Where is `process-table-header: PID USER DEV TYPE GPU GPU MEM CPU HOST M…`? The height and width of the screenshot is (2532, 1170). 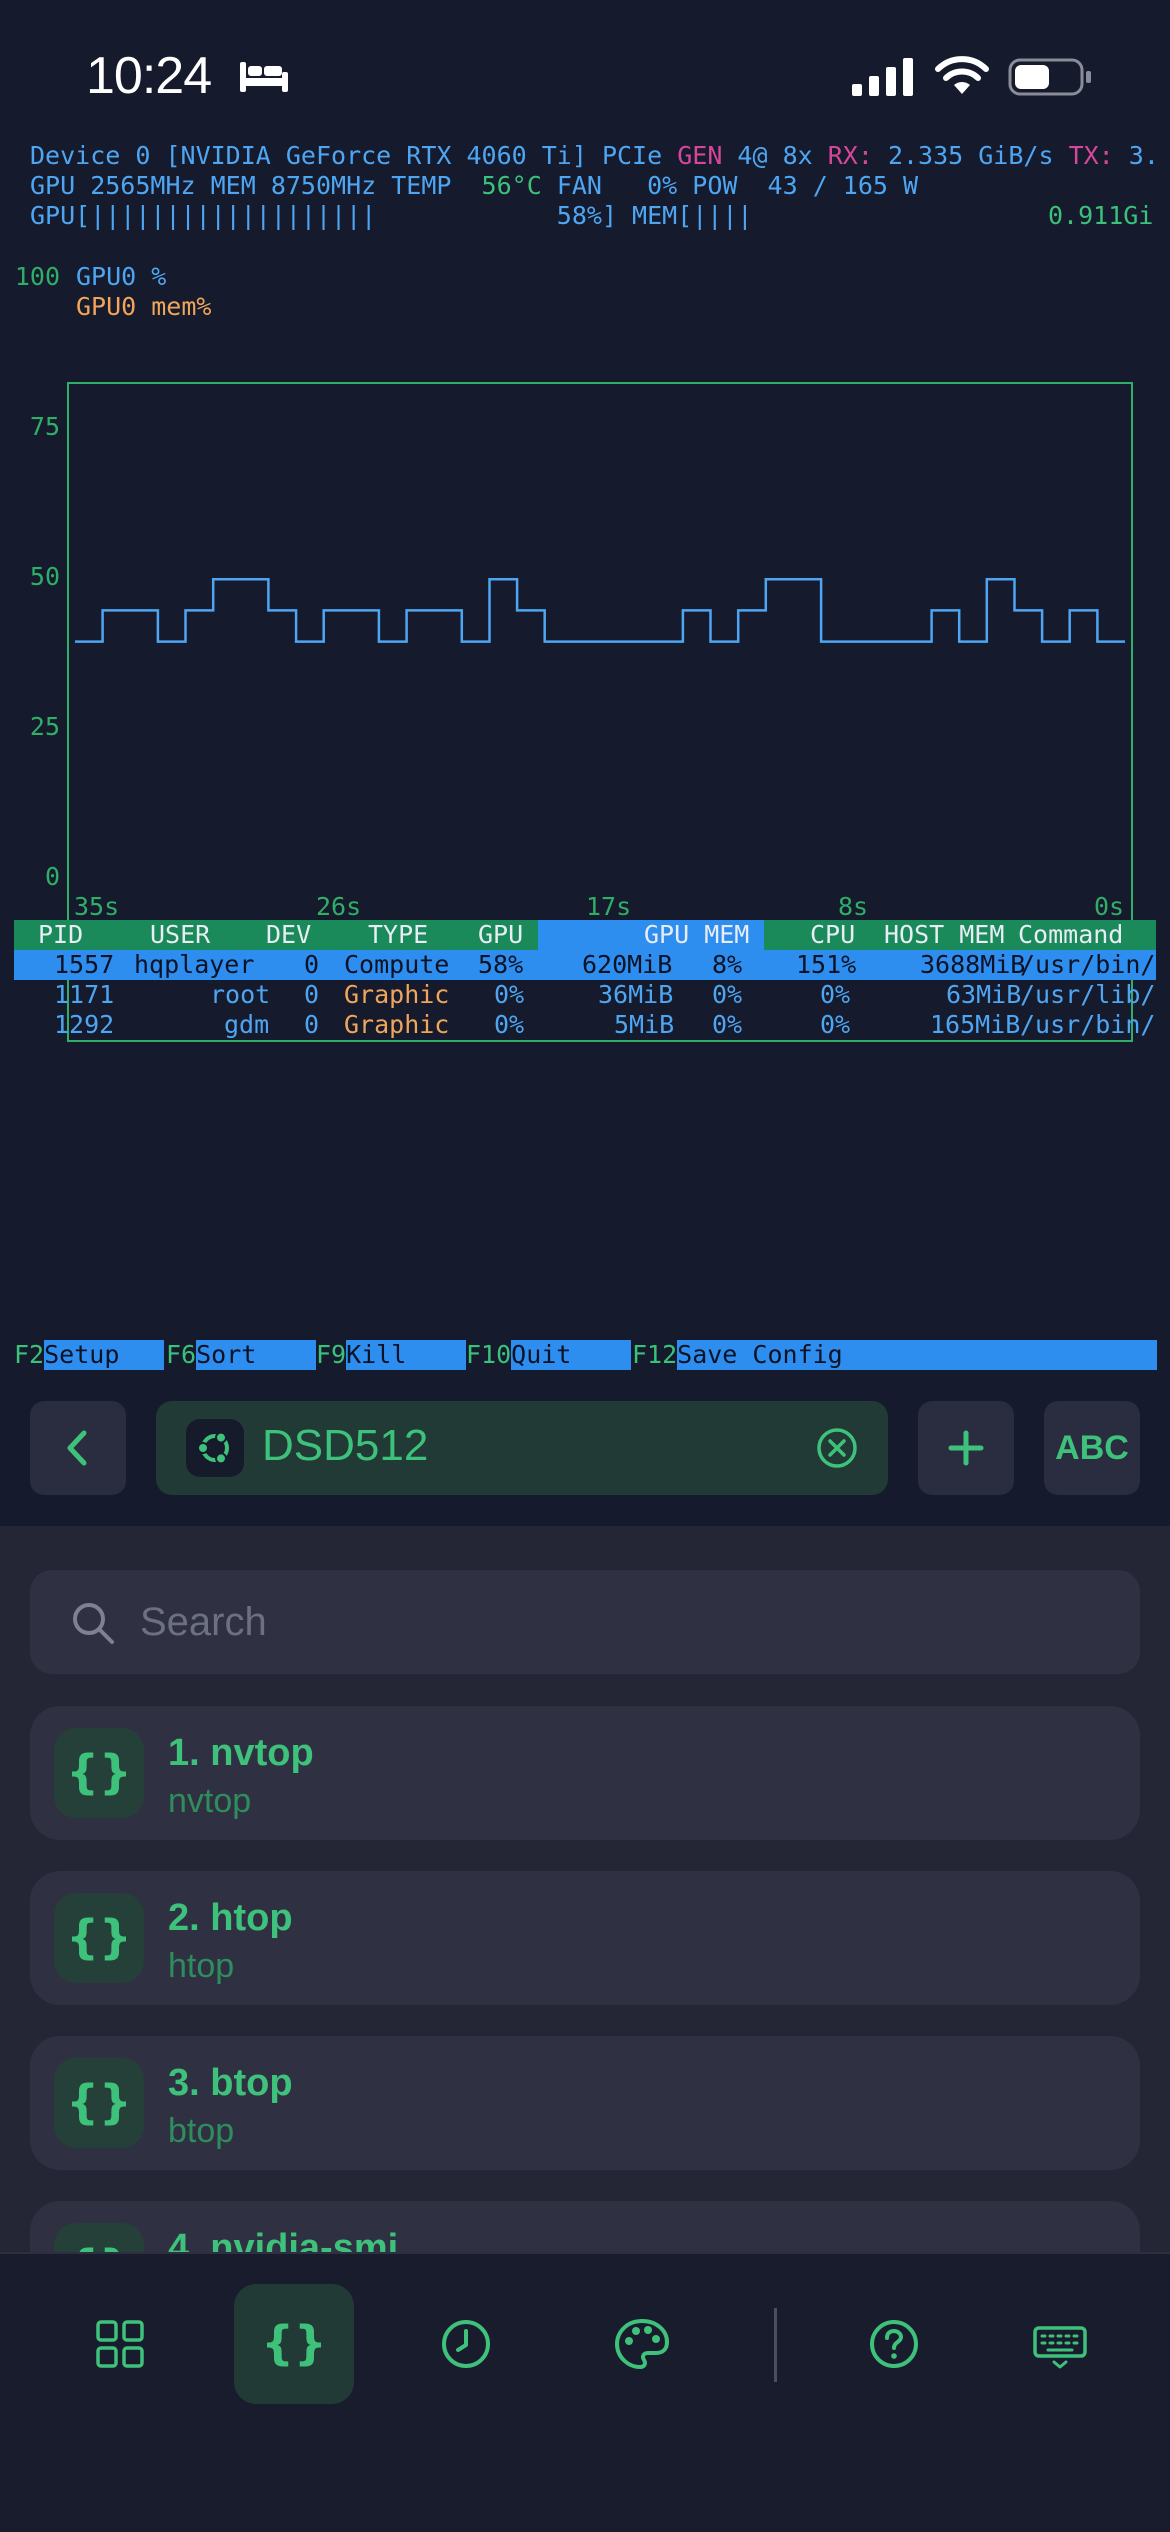 process-table-header: PID USER DEV TYPE GPU GPU MEM CPU HOST M… is located at coordinates (585, 935).